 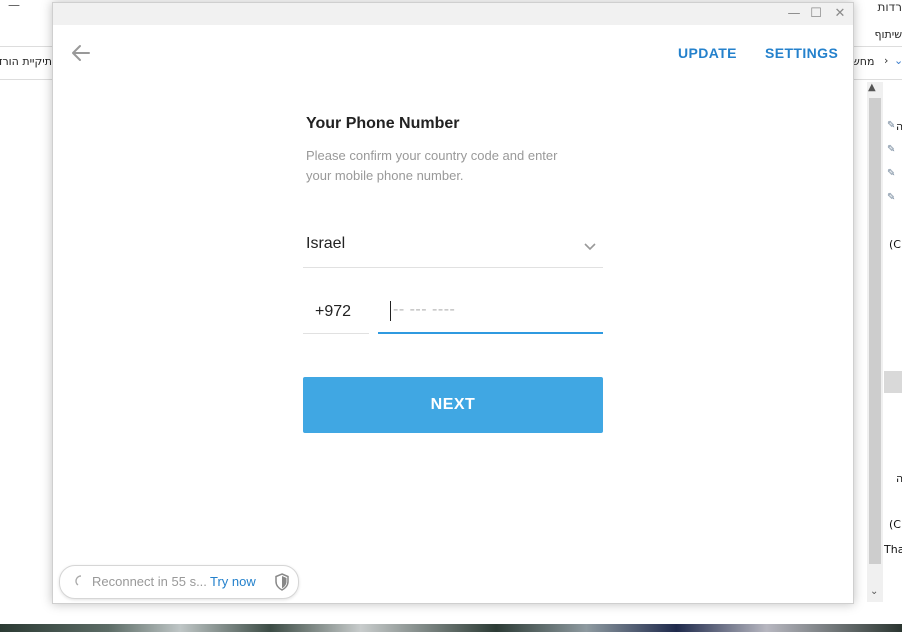 What do you see at coordinates (794, 14) in the screenshot?
I see `minimize-button: —` at bounding box center [794, 14].